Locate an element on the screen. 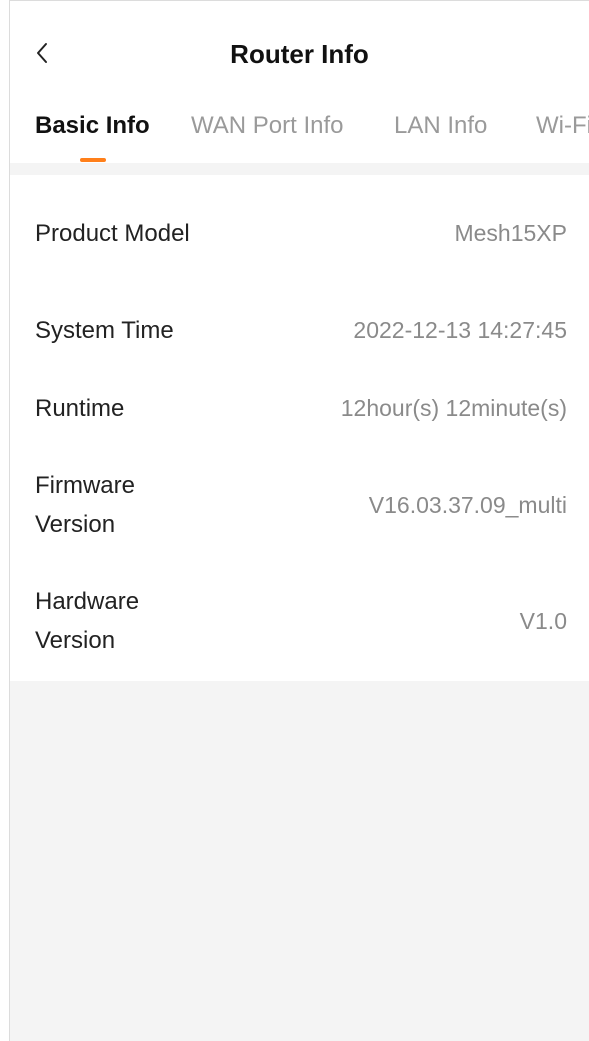  info-row-firmware-version: Firmware Version V16.03.37.09_multi is located at coordinates (299, 505).